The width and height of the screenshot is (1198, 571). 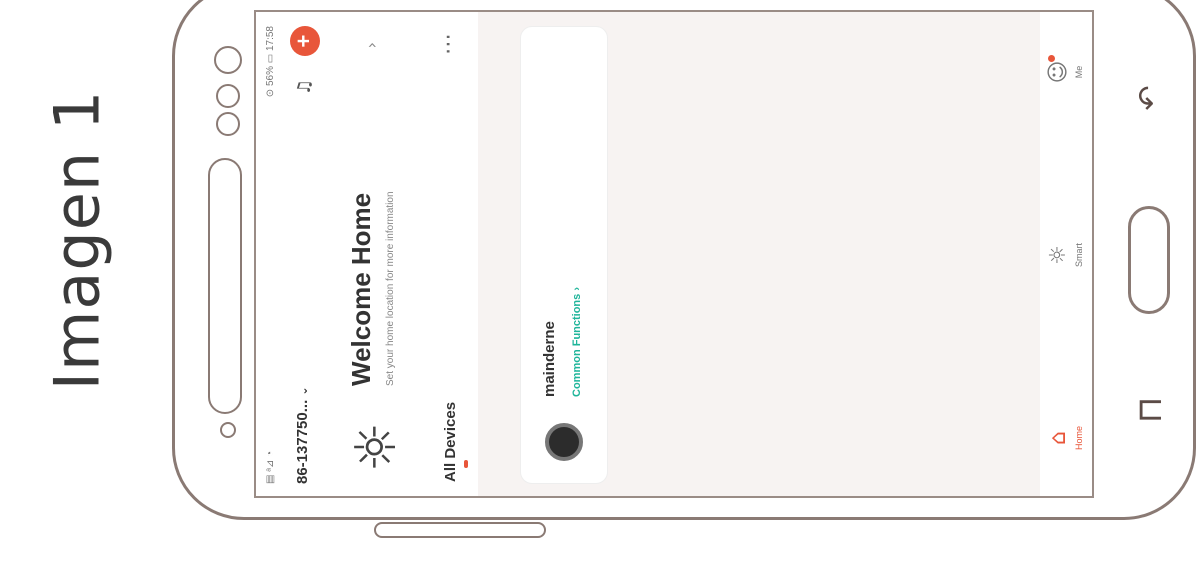 What do you see at coordinates (225, 286) in the screenshot?
I see `phone-speaker` at bounding box center [225, 286].